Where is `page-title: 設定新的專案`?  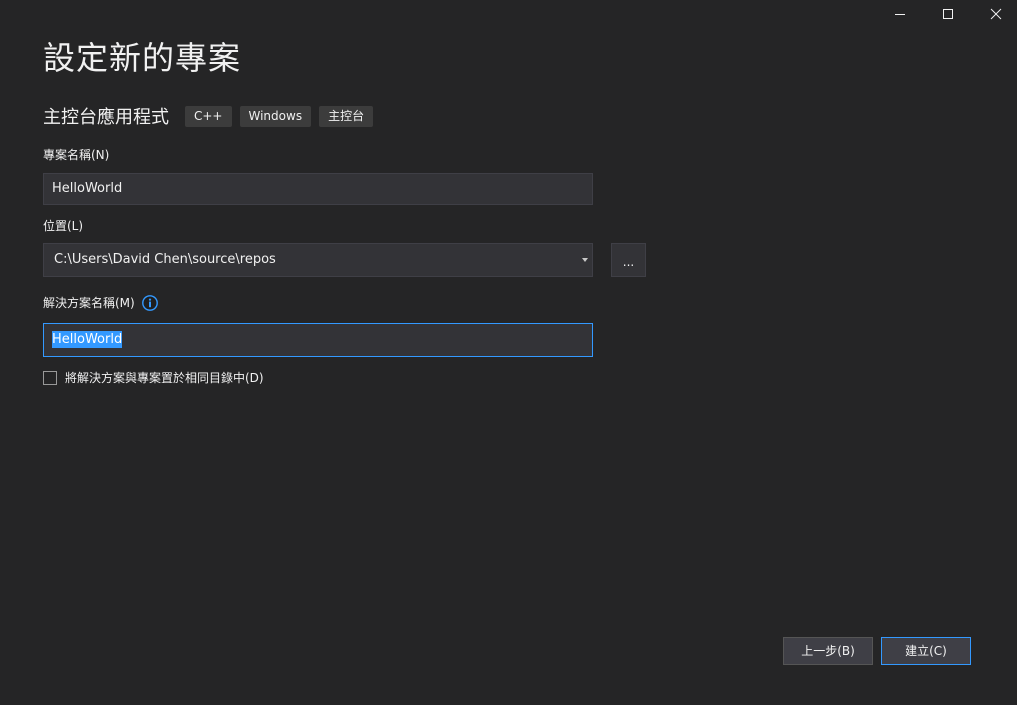
page-title: 設定新的專案 is located at coordinates (142, 58).